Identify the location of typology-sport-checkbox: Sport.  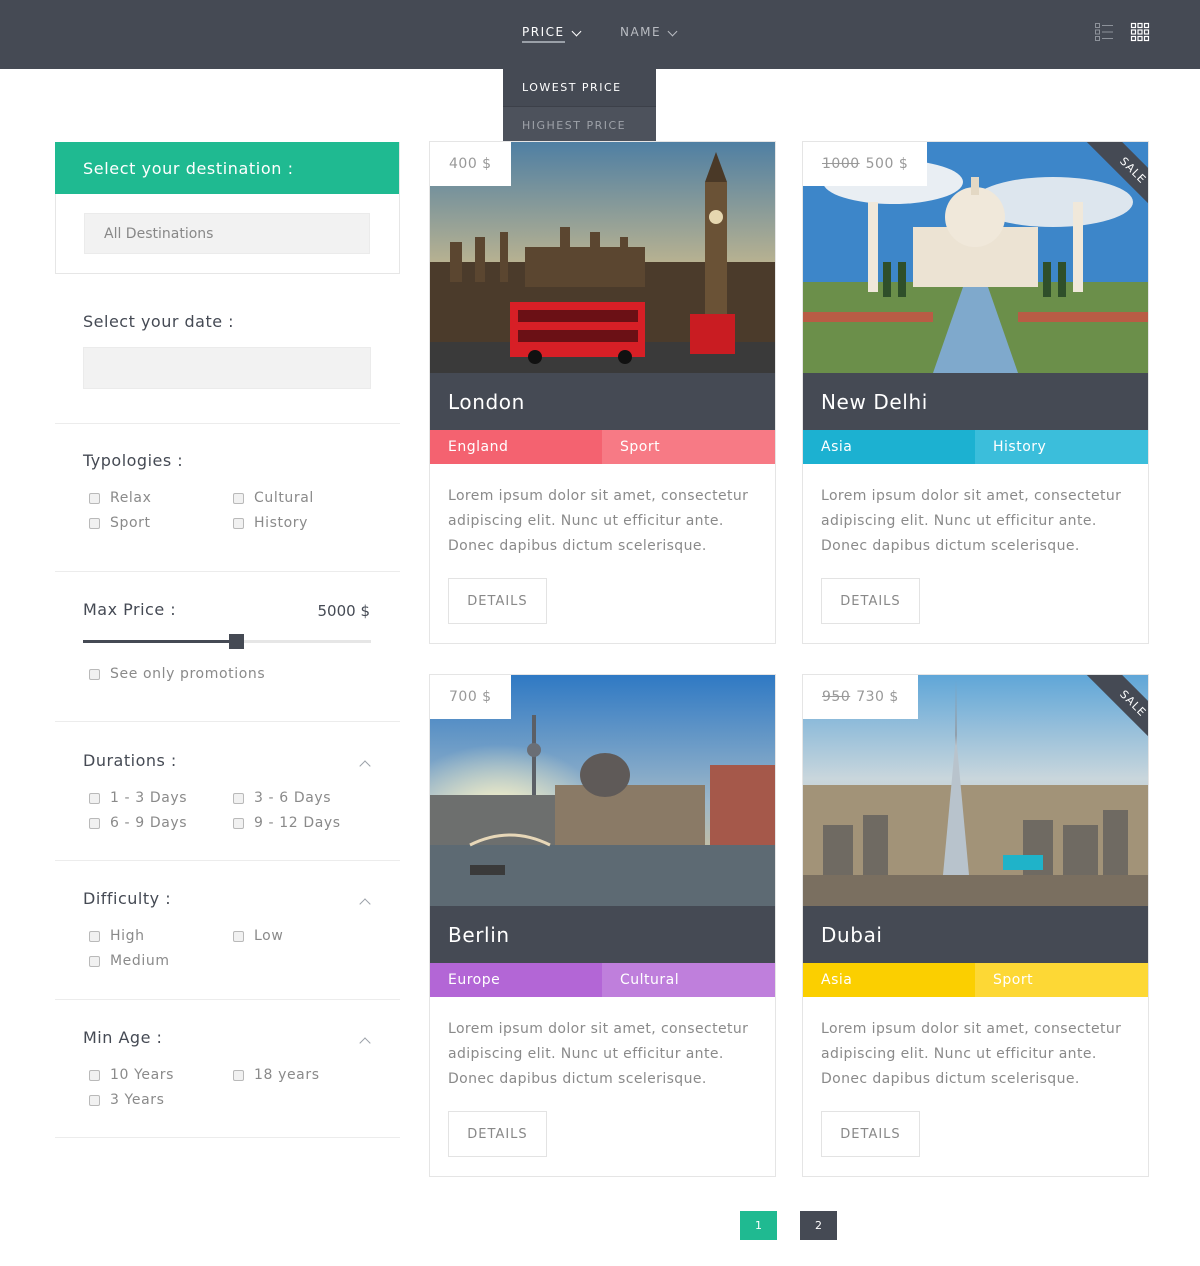
(120, 523).